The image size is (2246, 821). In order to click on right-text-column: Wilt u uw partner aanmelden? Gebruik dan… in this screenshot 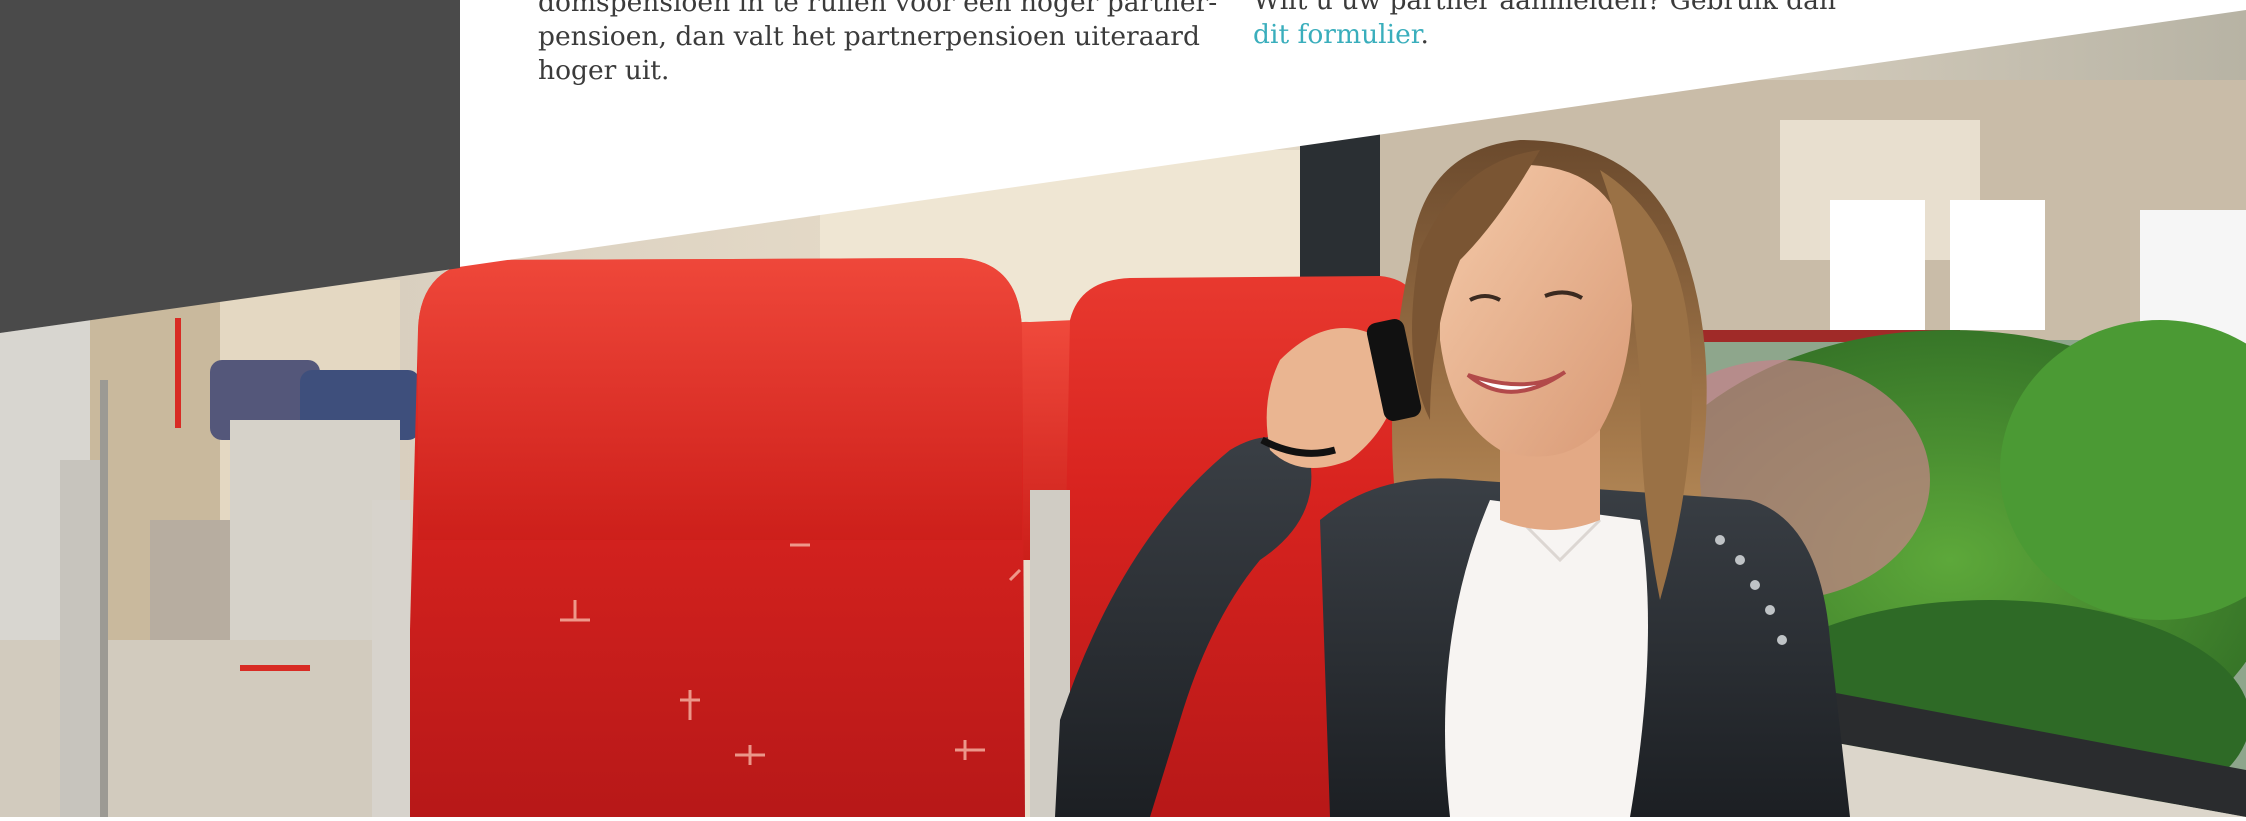, I will do `click(1545, 26)`.